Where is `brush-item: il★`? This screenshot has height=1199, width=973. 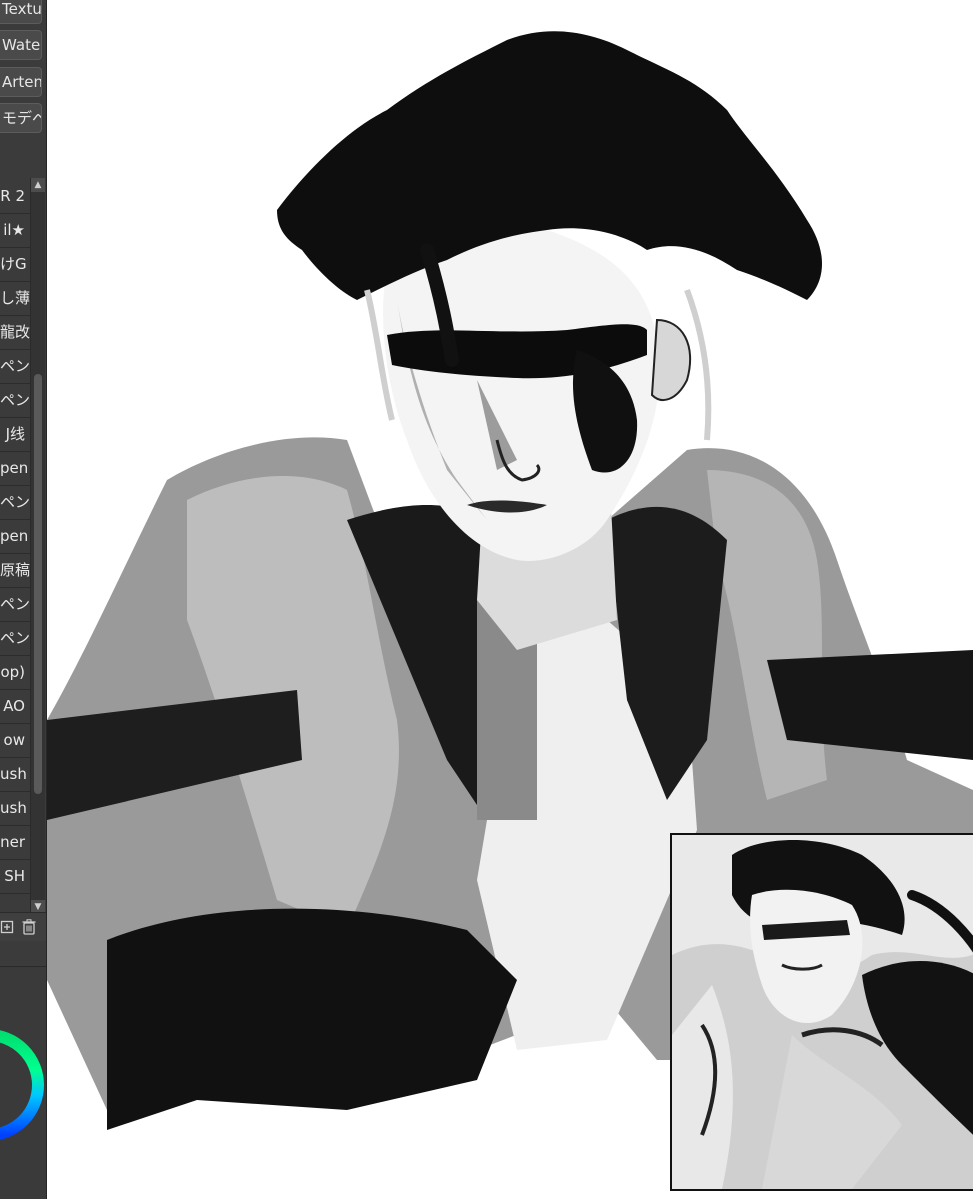
brush-item: il★ is located at coordinates (15, 231).